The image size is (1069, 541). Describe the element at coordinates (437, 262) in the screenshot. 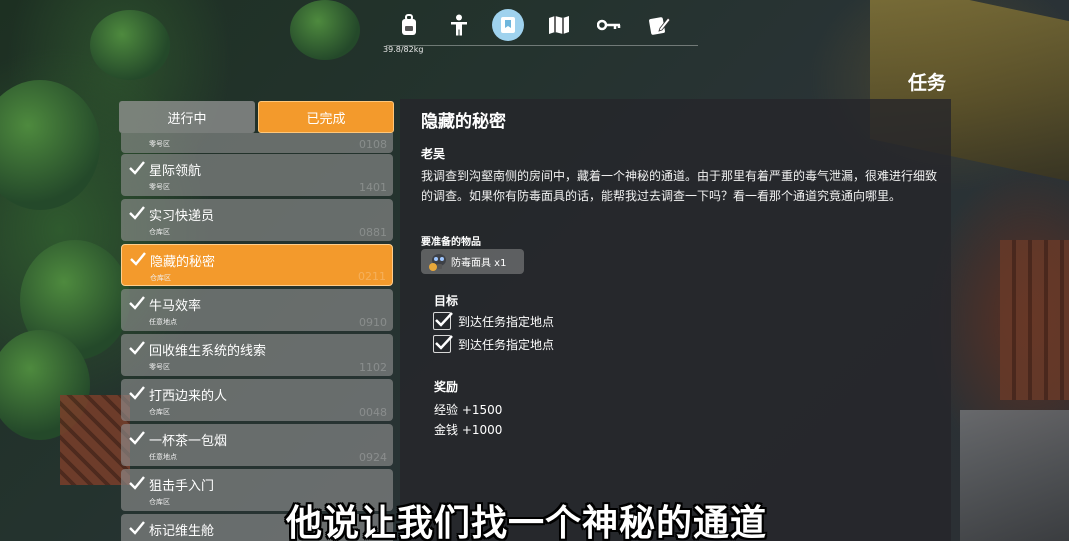

I see `gas-mask-icon` at that location.